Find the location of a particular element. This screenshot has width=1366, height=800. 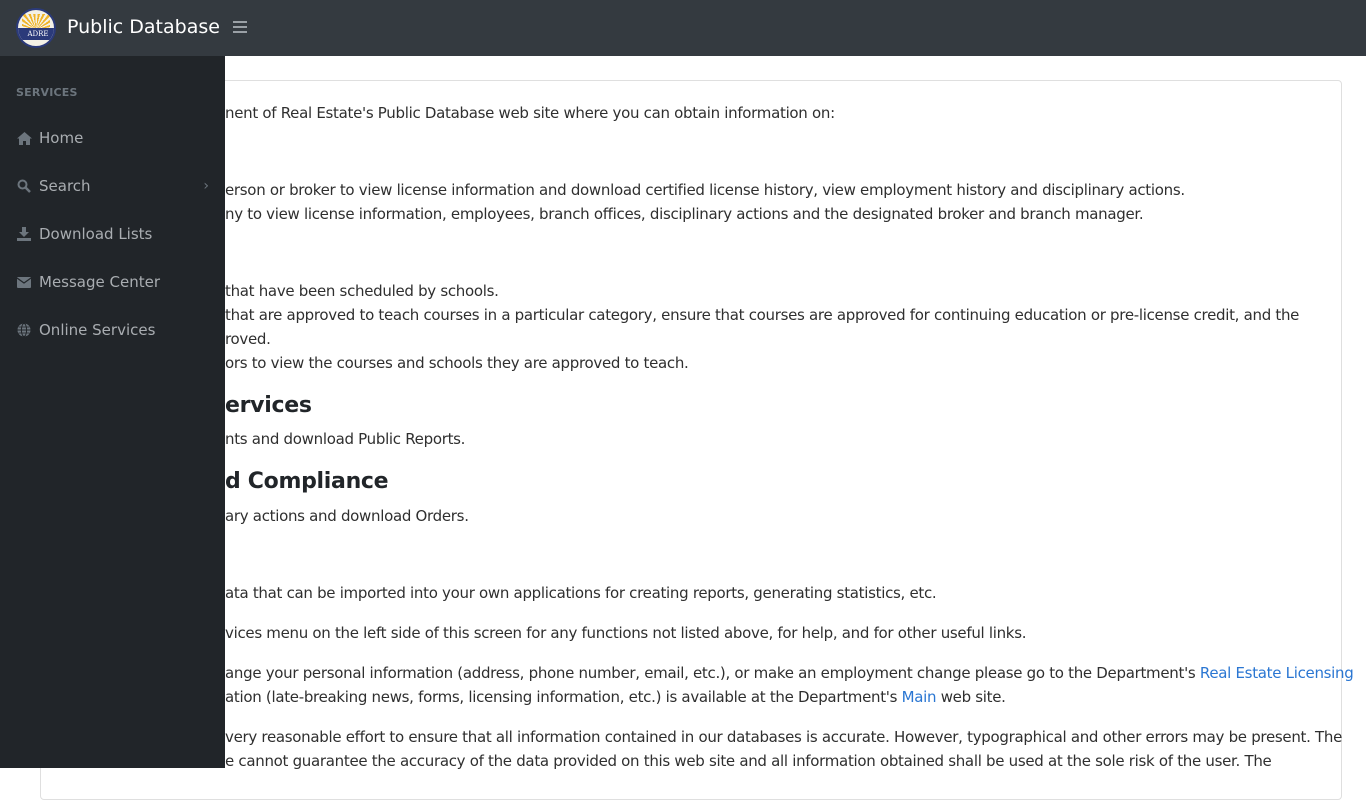

globe-icon is located at coordinates (24, 330).